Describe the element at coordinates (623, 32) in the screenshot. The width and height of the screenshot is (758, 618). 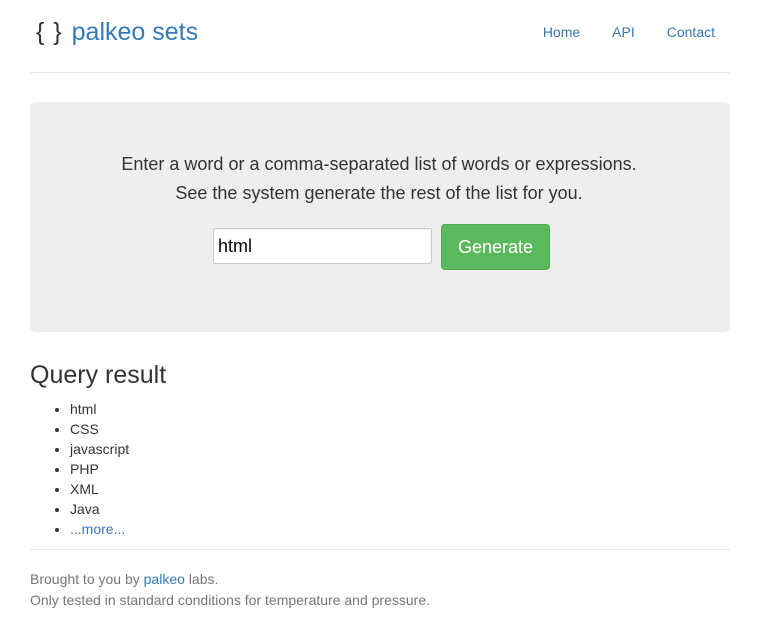
I see `nav-api-link: API` at that location.